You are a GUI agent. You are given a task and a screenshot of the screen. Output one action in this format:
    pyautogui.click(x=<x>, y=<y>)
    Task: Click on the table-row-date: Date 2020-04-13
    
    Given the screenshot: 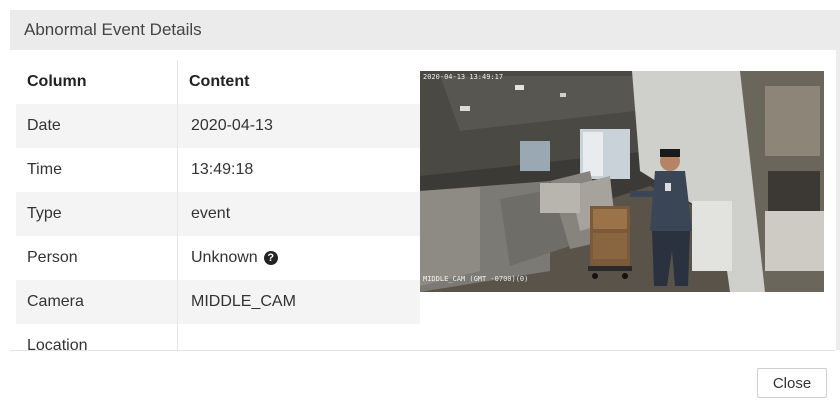 What is the action you would take?
    pyautogui.click(x=218, y=126)
    